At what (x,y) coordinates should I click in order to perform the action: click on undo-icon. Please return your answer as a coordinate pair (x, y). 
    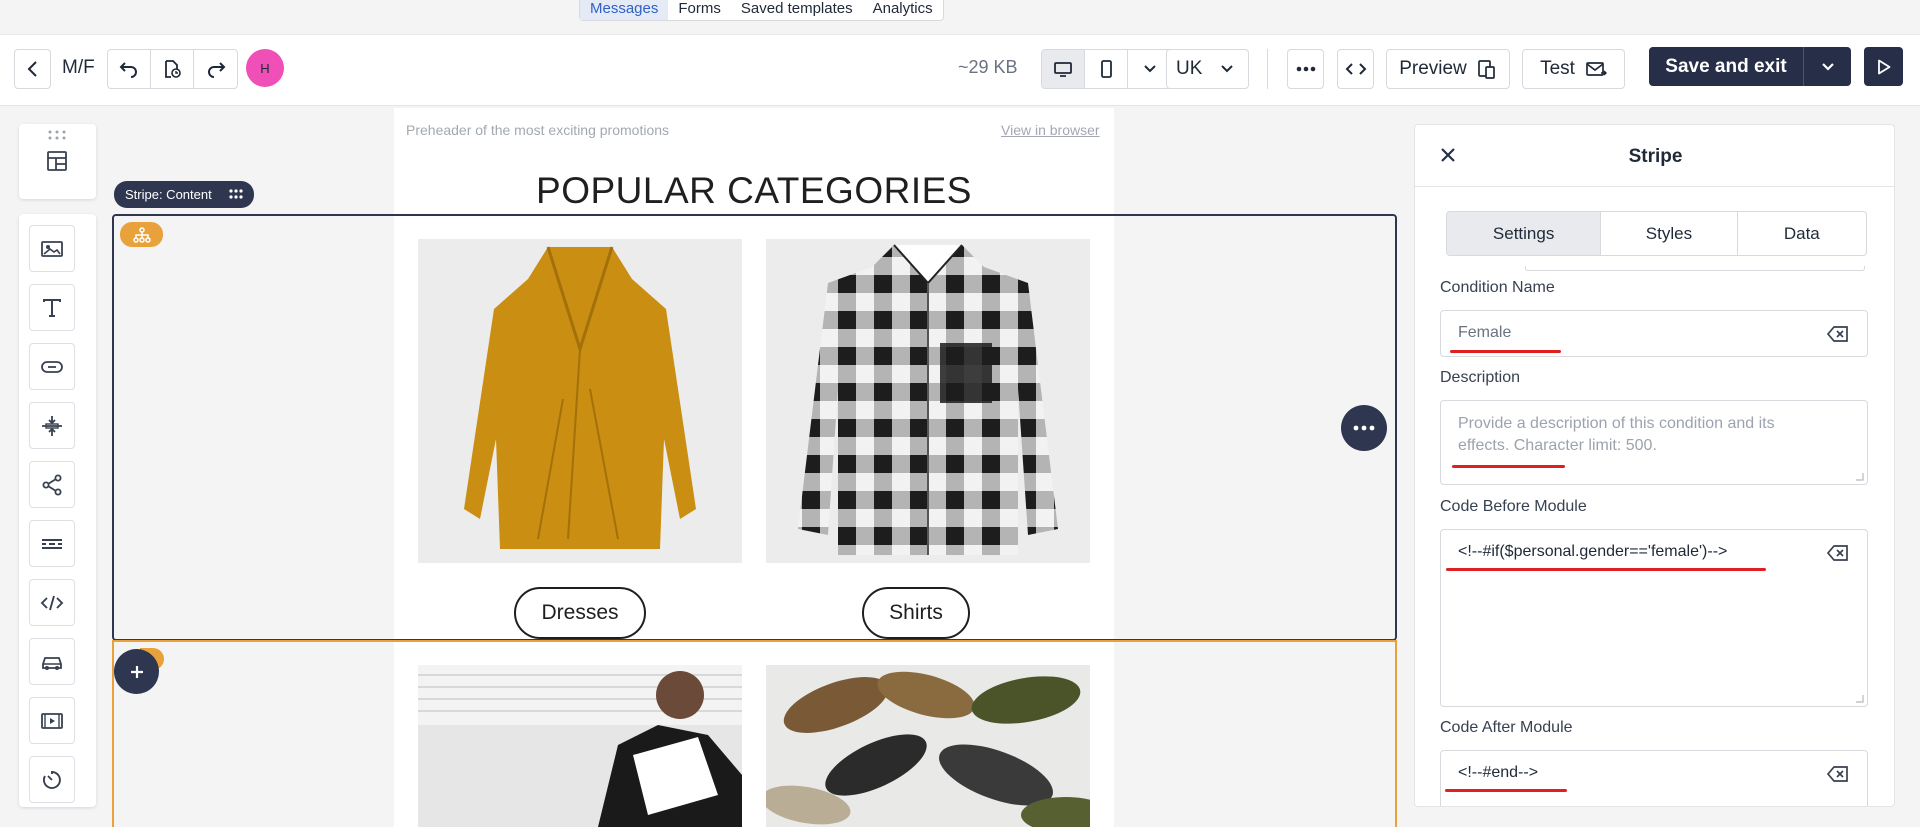
    Looking at the image, I should click on (128, 70).